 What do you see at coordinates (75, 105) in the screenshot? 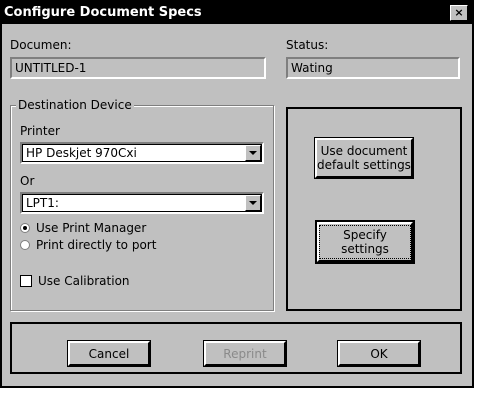
I see `destination-group-title: Destination Device` at bounding box center [75, 105].